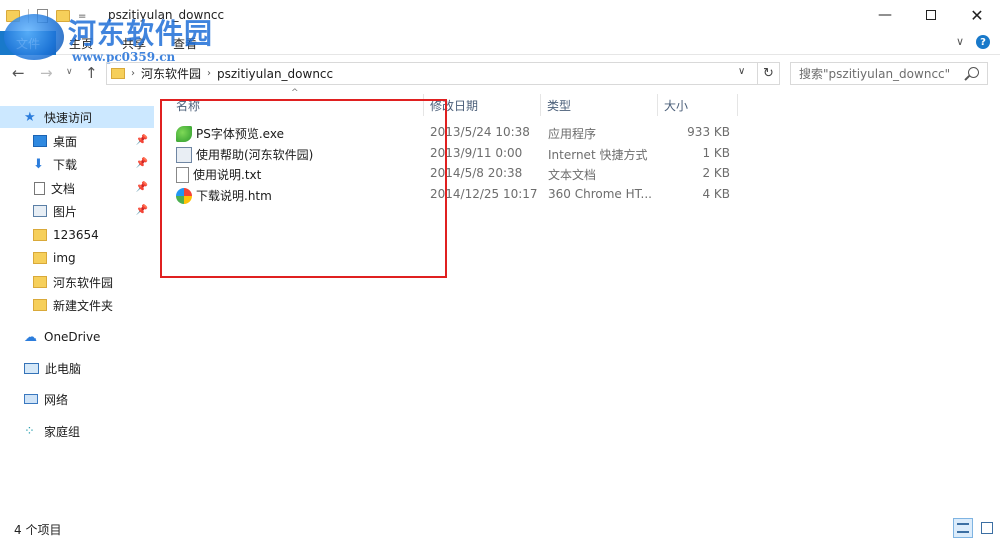 The width and height of the screenshot is (1000, 541). I want to click on address-field: › 河东软件园 › pszitiyulan_downcc, so click(432, 73).